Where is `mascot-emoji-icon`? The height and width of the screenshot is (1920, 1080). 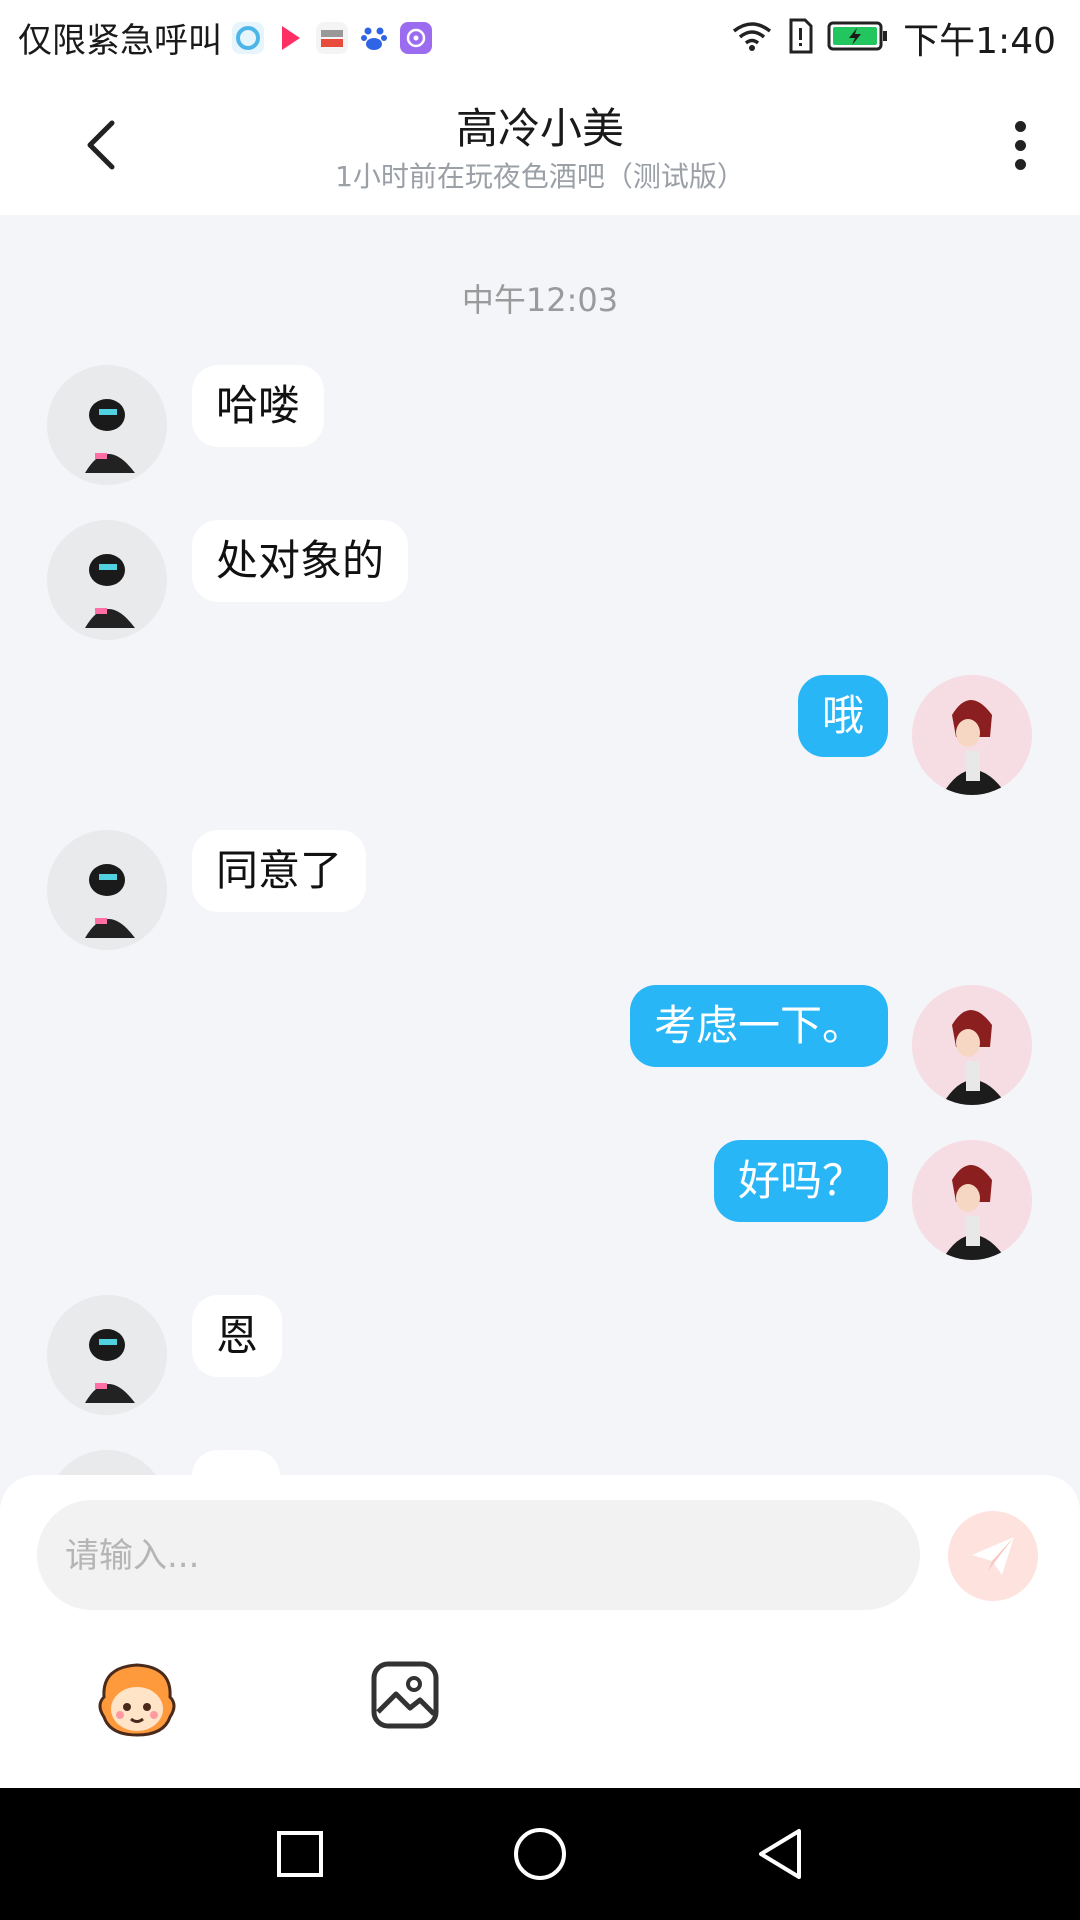 mascot-emoji-icon is located at coordinates (137, 1700).